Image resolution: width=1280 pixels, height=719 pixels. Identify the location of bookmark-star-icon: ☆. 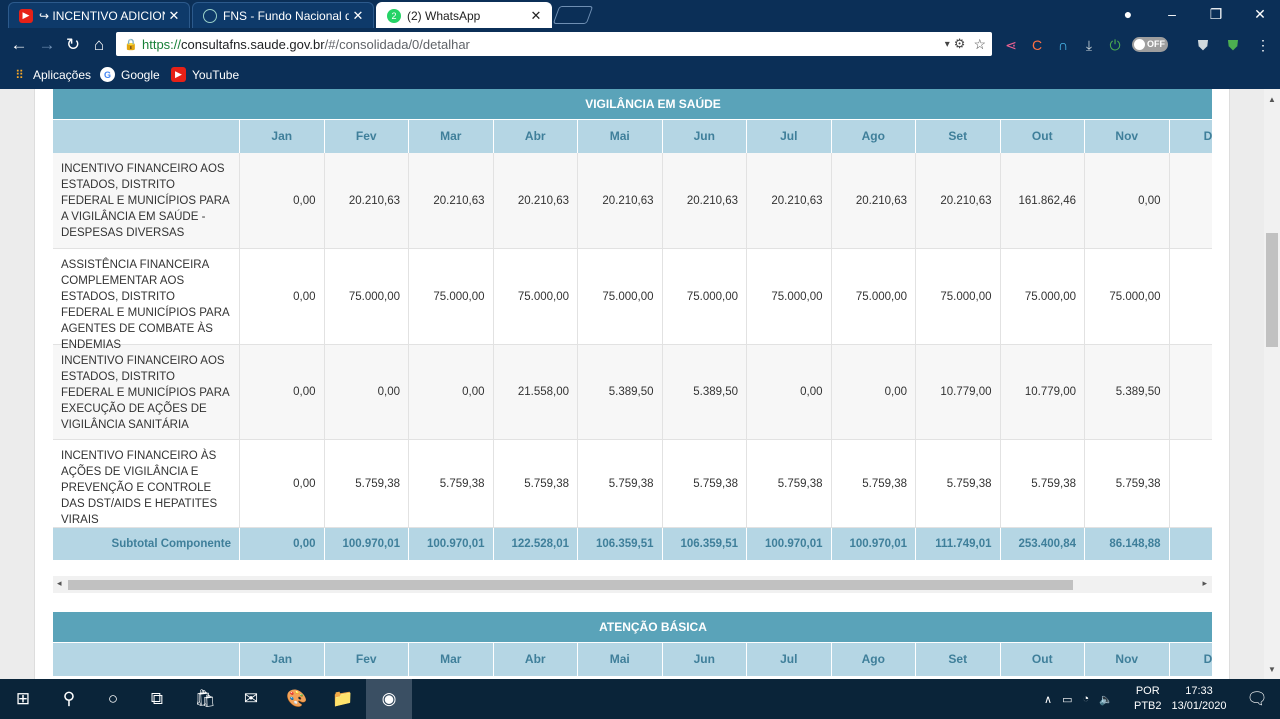
(979, 44).